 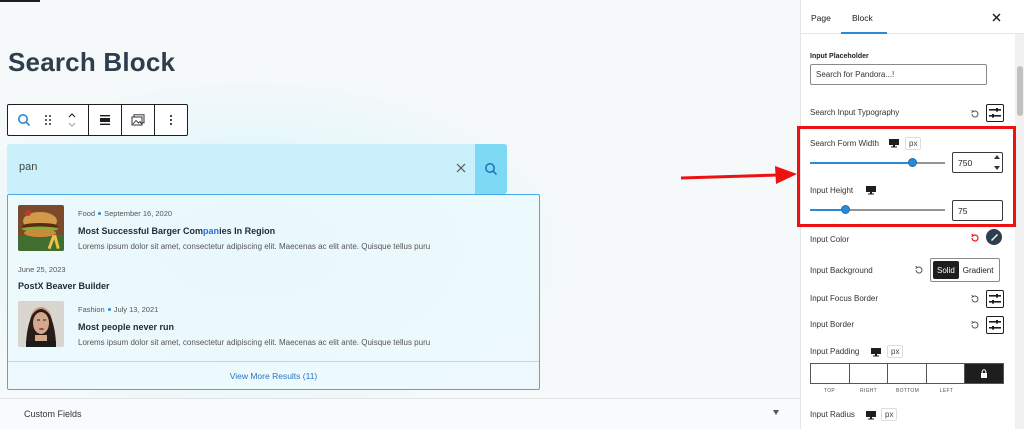 What do you see at coordinates (138, 213) in the screenshot?
I see `result-date: September 16, 2020` at bounding box center [138, 213].